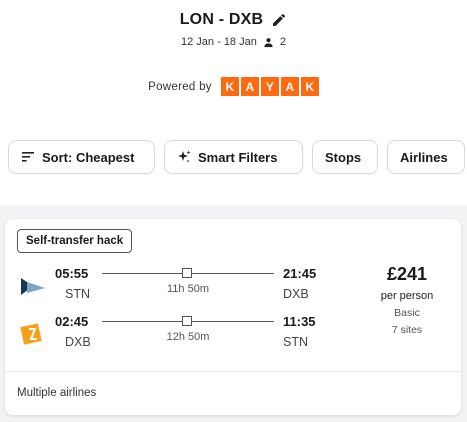 Image resolution: width=467 pixels, height=422 pixels. Describe the element at coordinates (296, 294) in the screenshot. I see `outbound-arrive-airport: DXB` at that location.